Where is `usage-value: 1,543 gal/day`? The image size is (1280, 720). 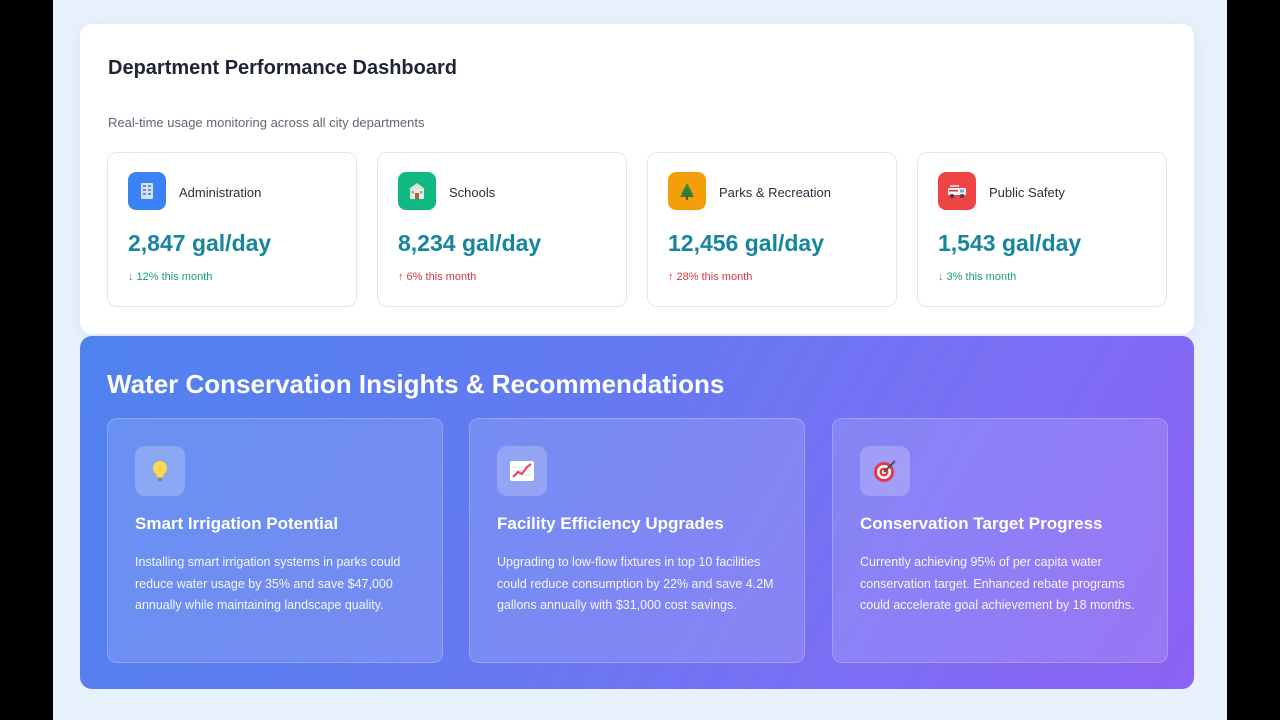
usage-value: 1,543 gal/day is located at coordinates (1010, 243).